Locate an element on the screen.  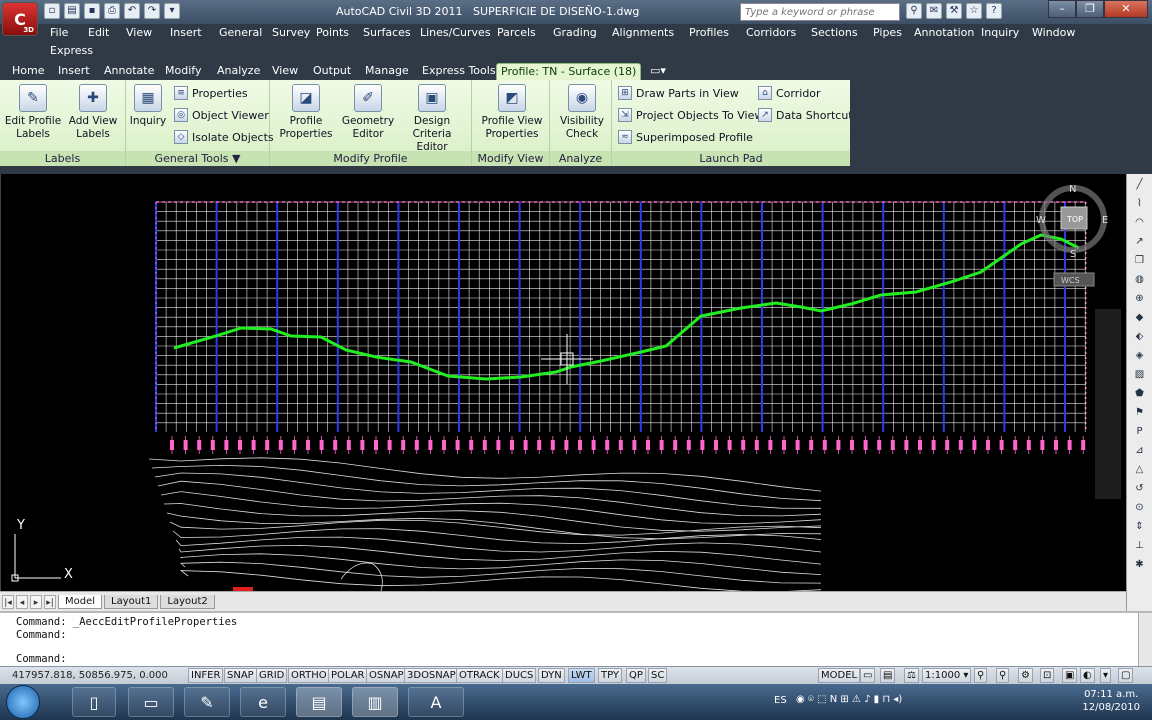
star-icon: ☆ is located at coordinates (974, 11).